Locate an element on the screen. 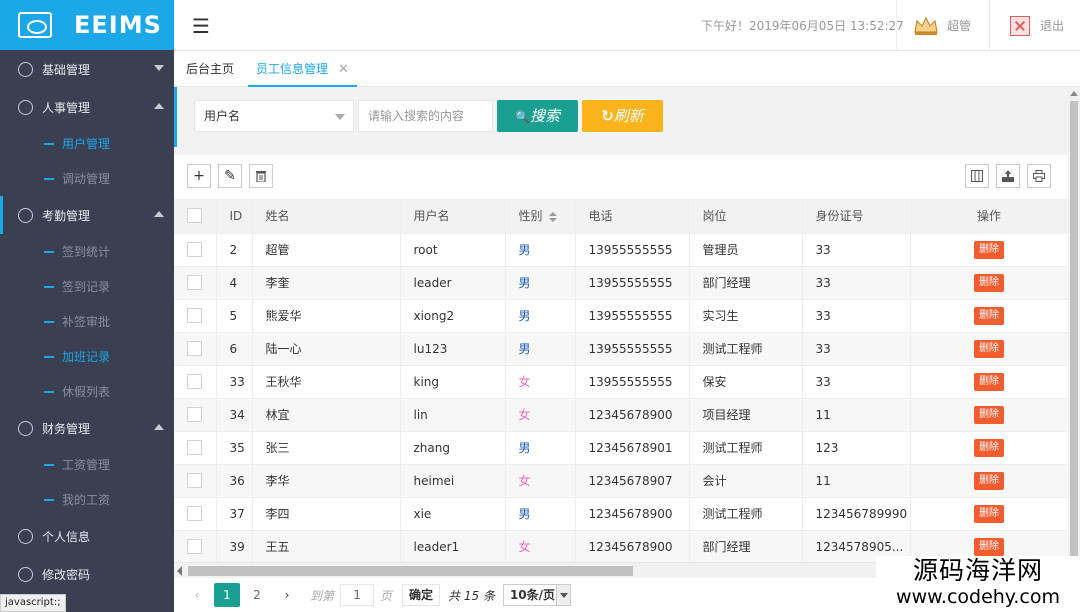 This screenshot has height=612, width=1080. table-row: 5 熊爱华 xiong2 男 13955555555 实习生 33 删除 is located at coordinates (621, 316).